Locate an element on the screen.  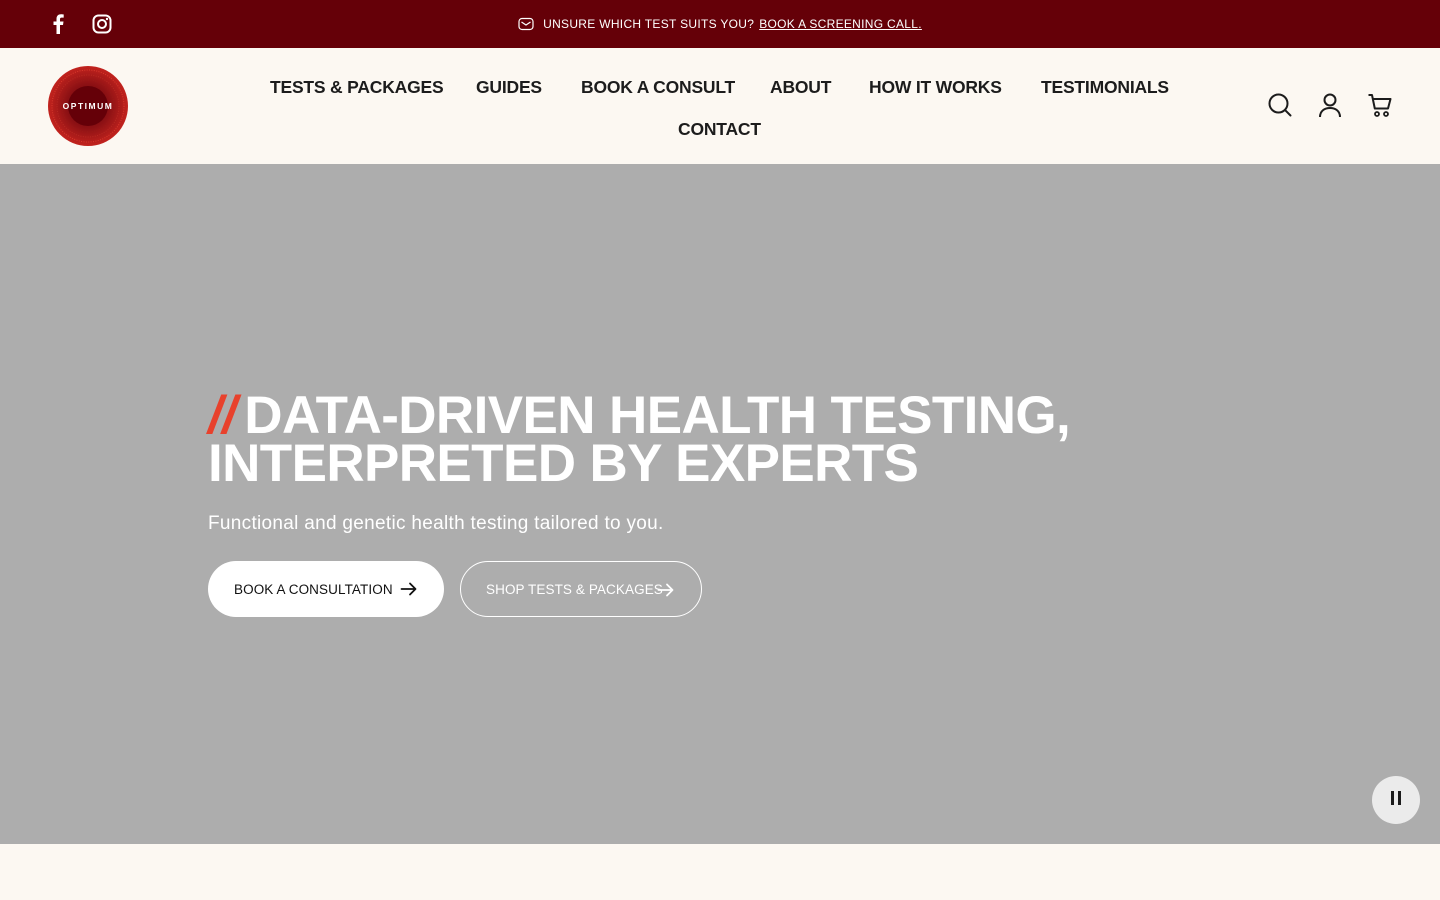
hero-headline-line2: INTERPRETED BY EXPERTS is located at coordinates (563, 463).